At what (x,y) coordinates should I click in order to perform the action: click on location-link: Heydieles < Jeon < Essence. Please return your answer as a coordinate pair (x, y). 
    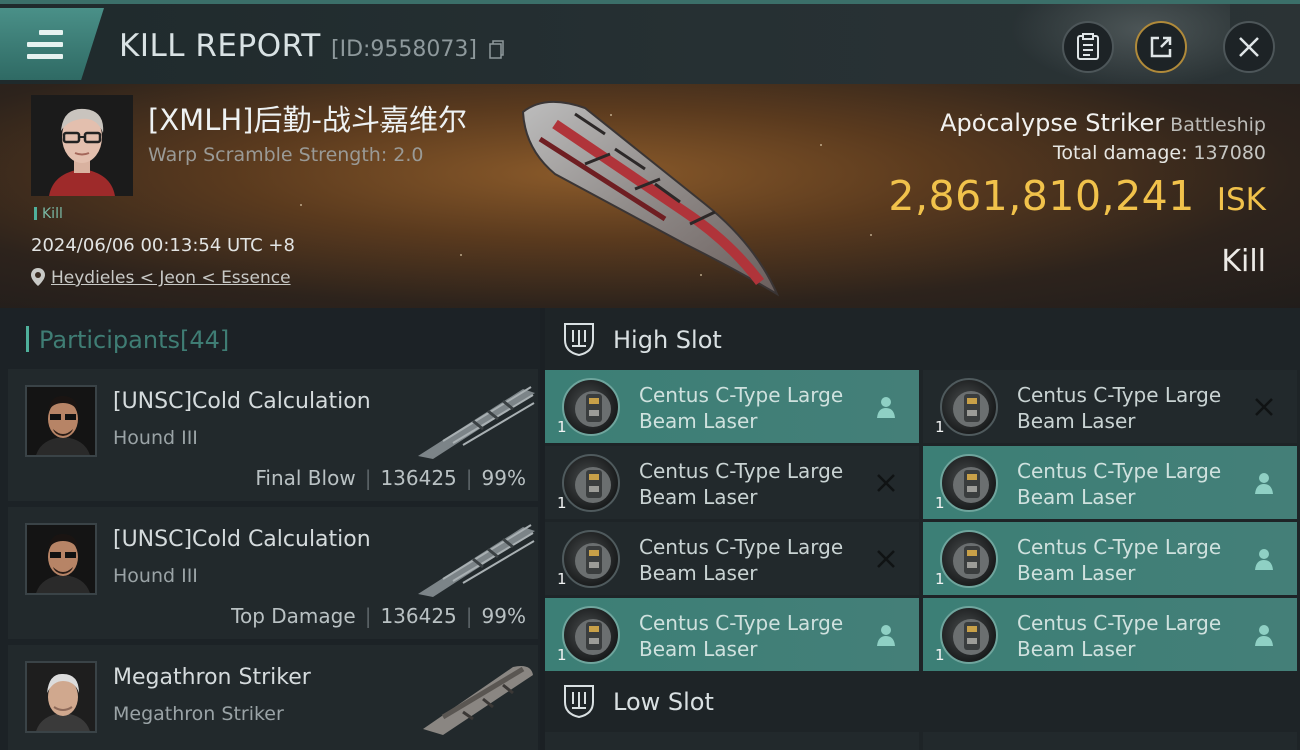
    Looking at the image, I should click on (171, 278).